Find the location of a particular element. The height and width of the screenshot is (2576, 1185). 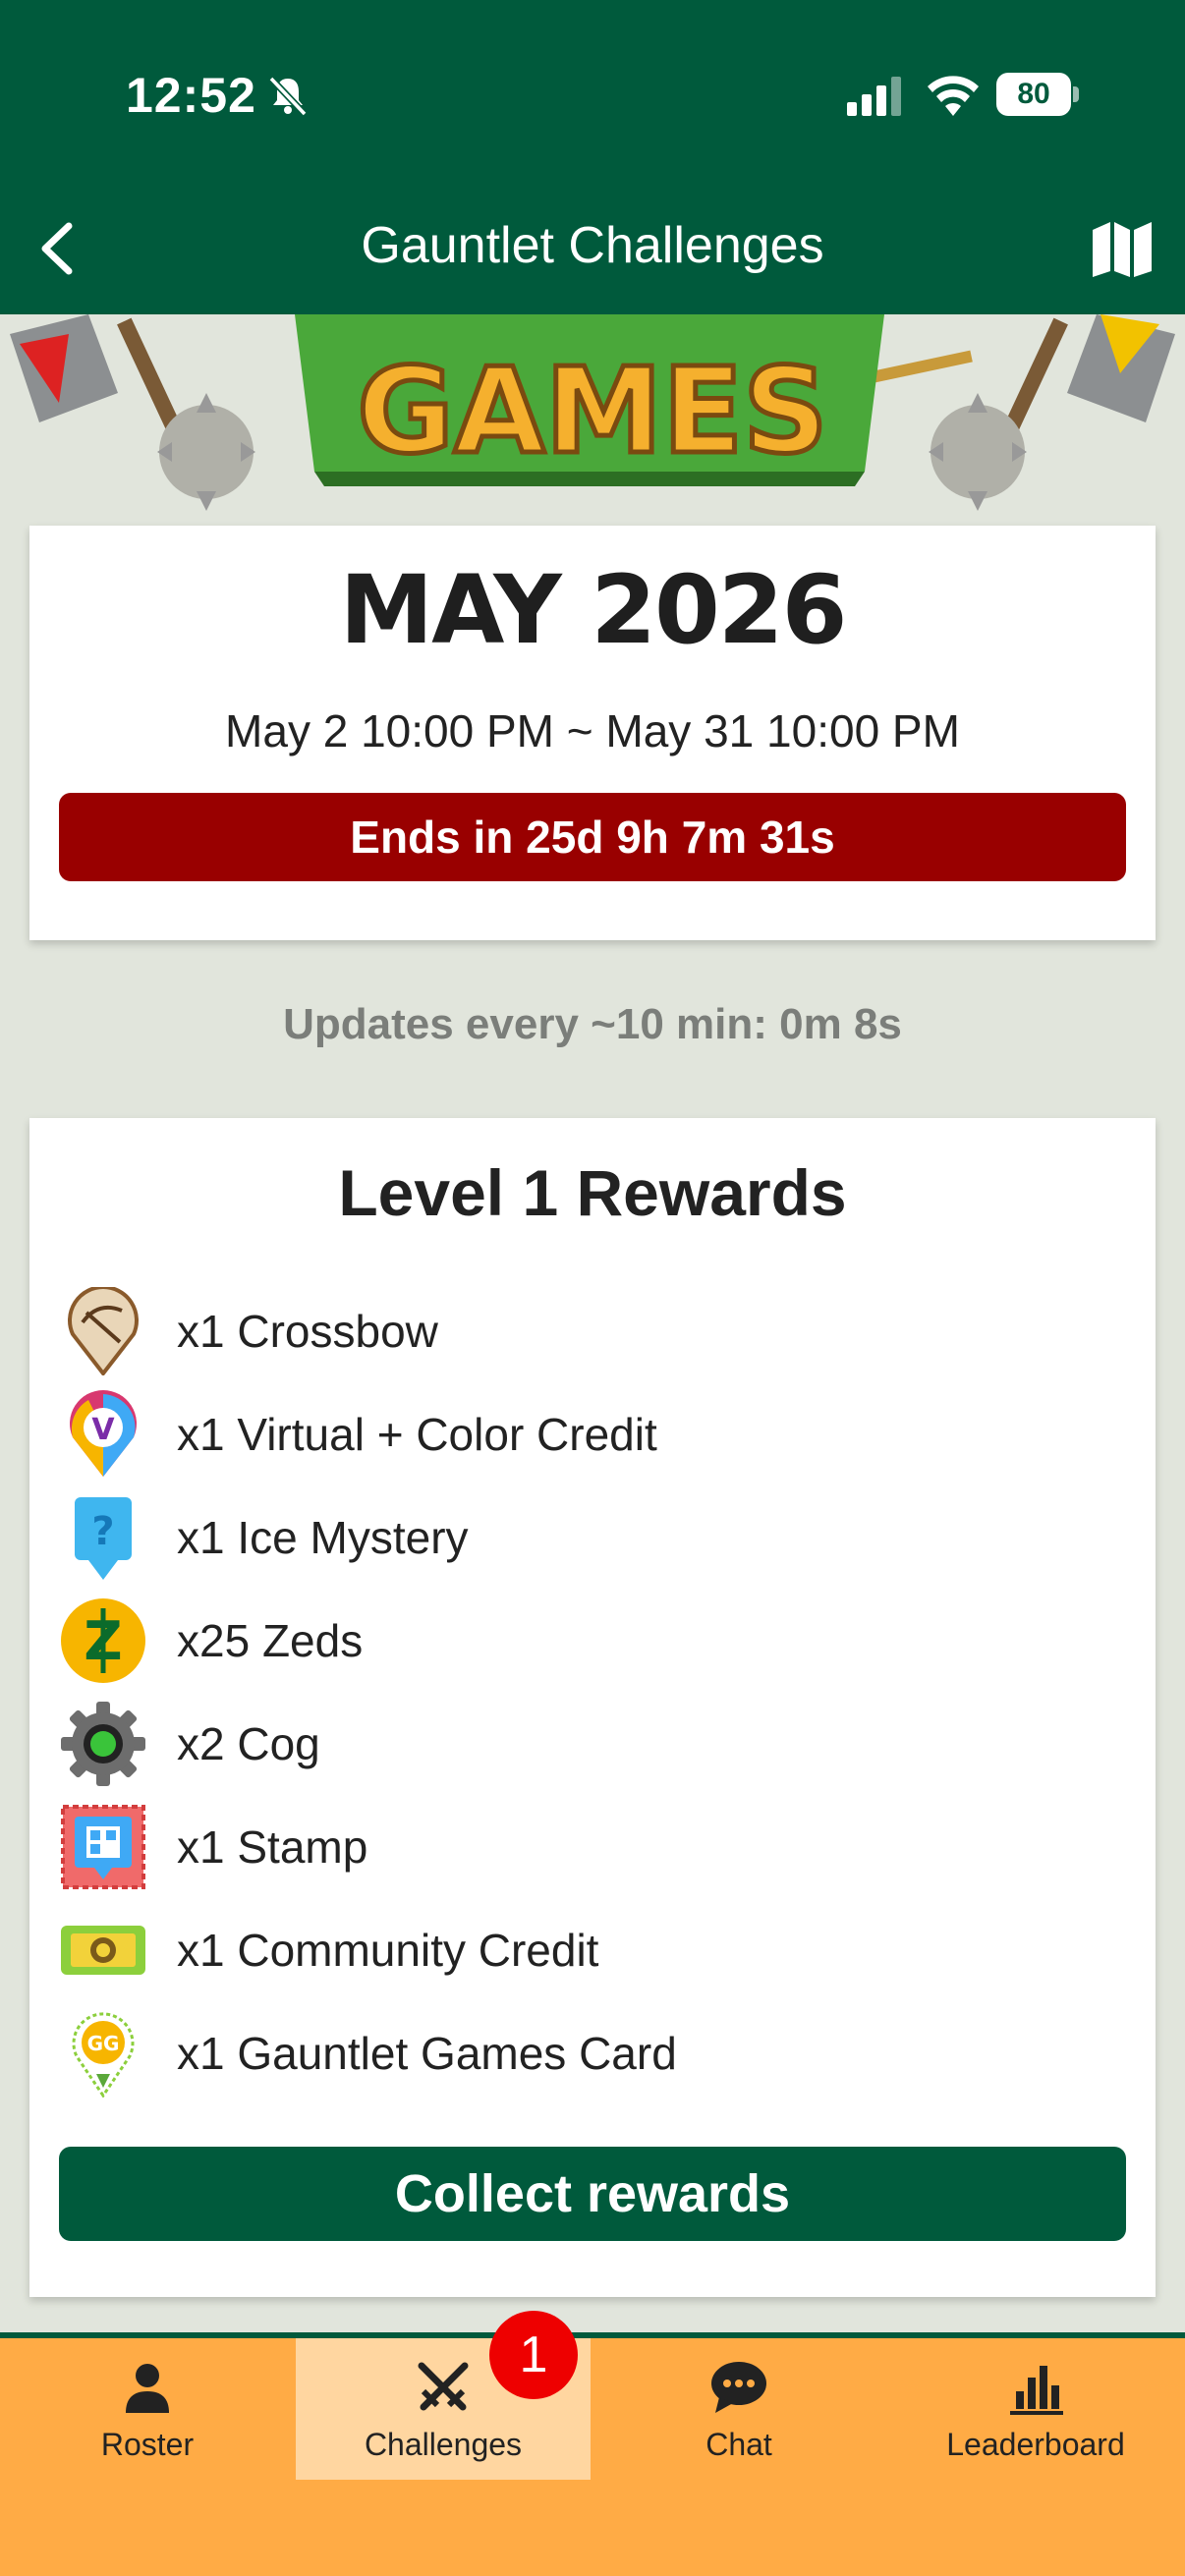

reward-item: Z x25 Zeds is located at coordinates (579, 1640).